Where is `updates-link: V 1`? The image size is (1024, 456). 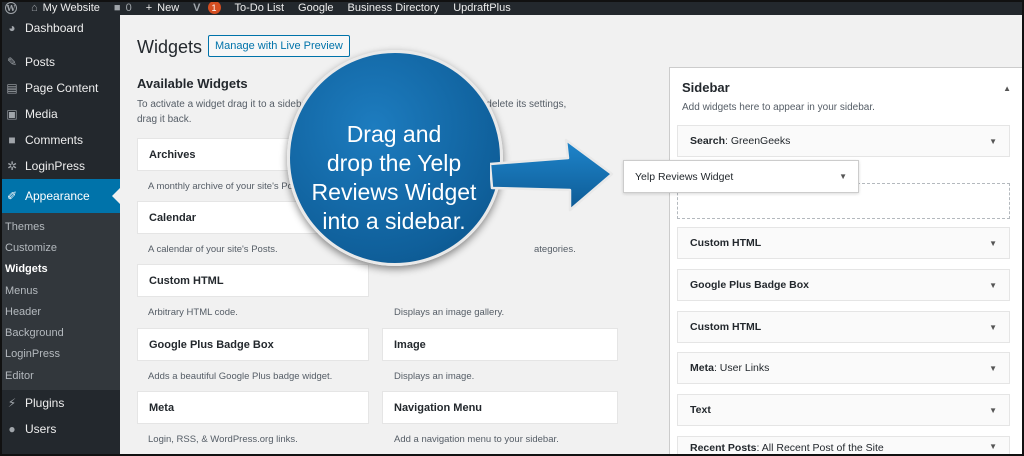
updates-link: V 1 is located at coordinates (207, 7).